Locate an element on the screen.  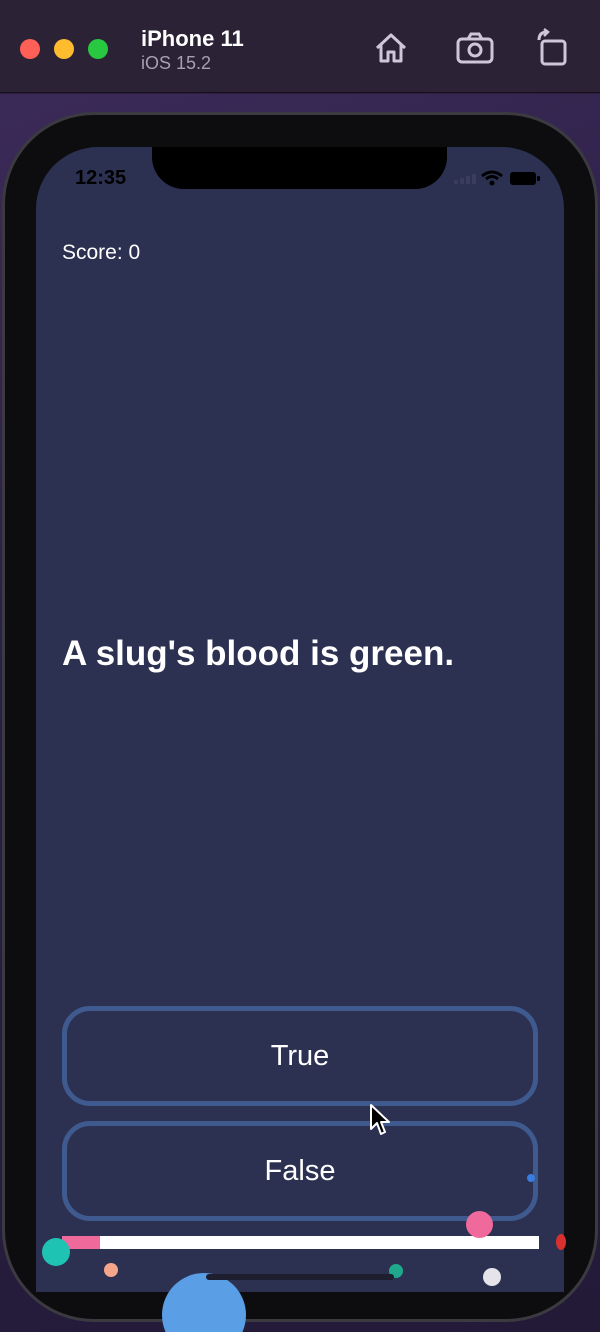
device-name: iPhone 11 is located at coordinates (192, 38).